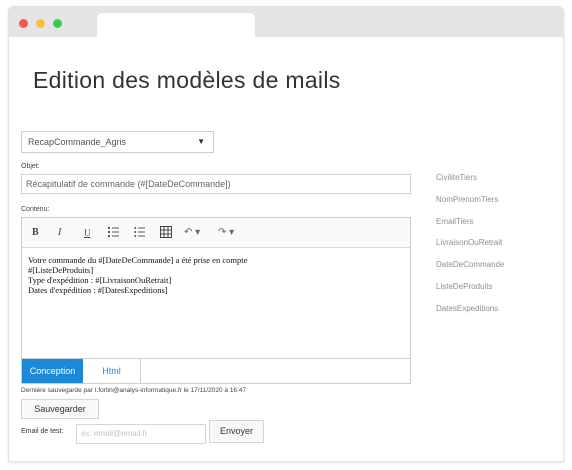 This screenshot has width=572, height=470. I want to click on test-email-input: ex: email@email.fr, so click(141, 434).